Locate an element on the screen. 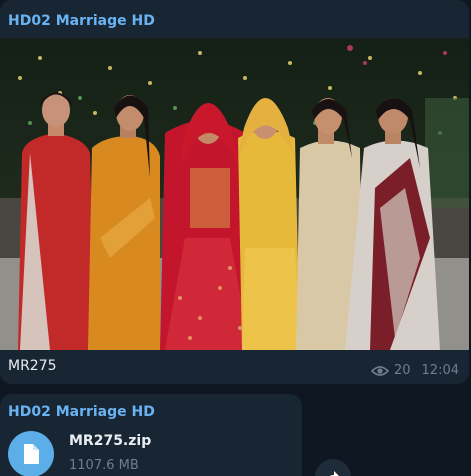 Image resolution: width=471 pixels, height=476 pixels. document-icon is located at coordinates (31, 453).